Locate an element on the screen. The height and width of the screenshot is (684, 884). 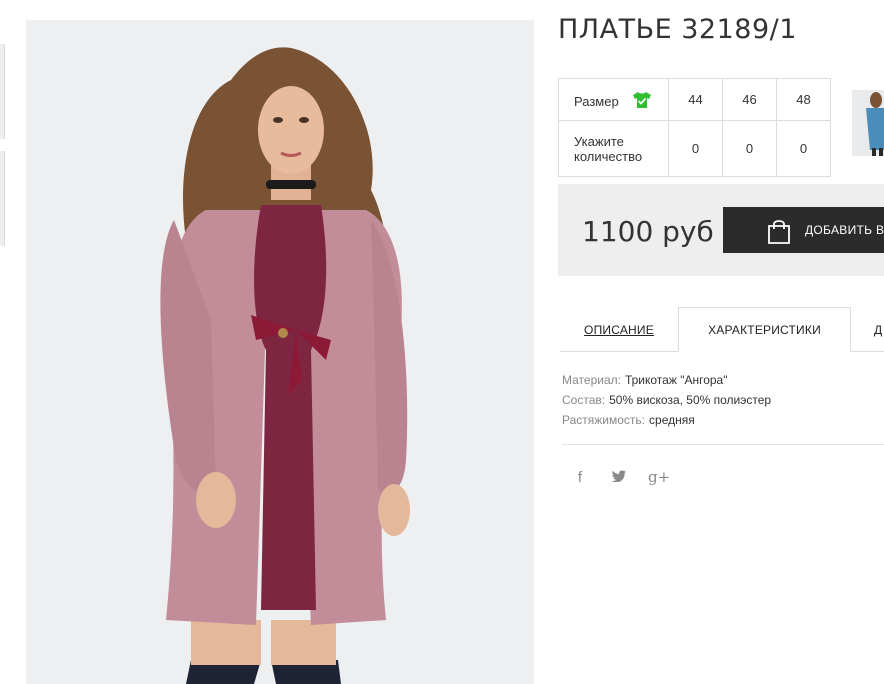
twitter-icon is located at coordinates (618, 477).